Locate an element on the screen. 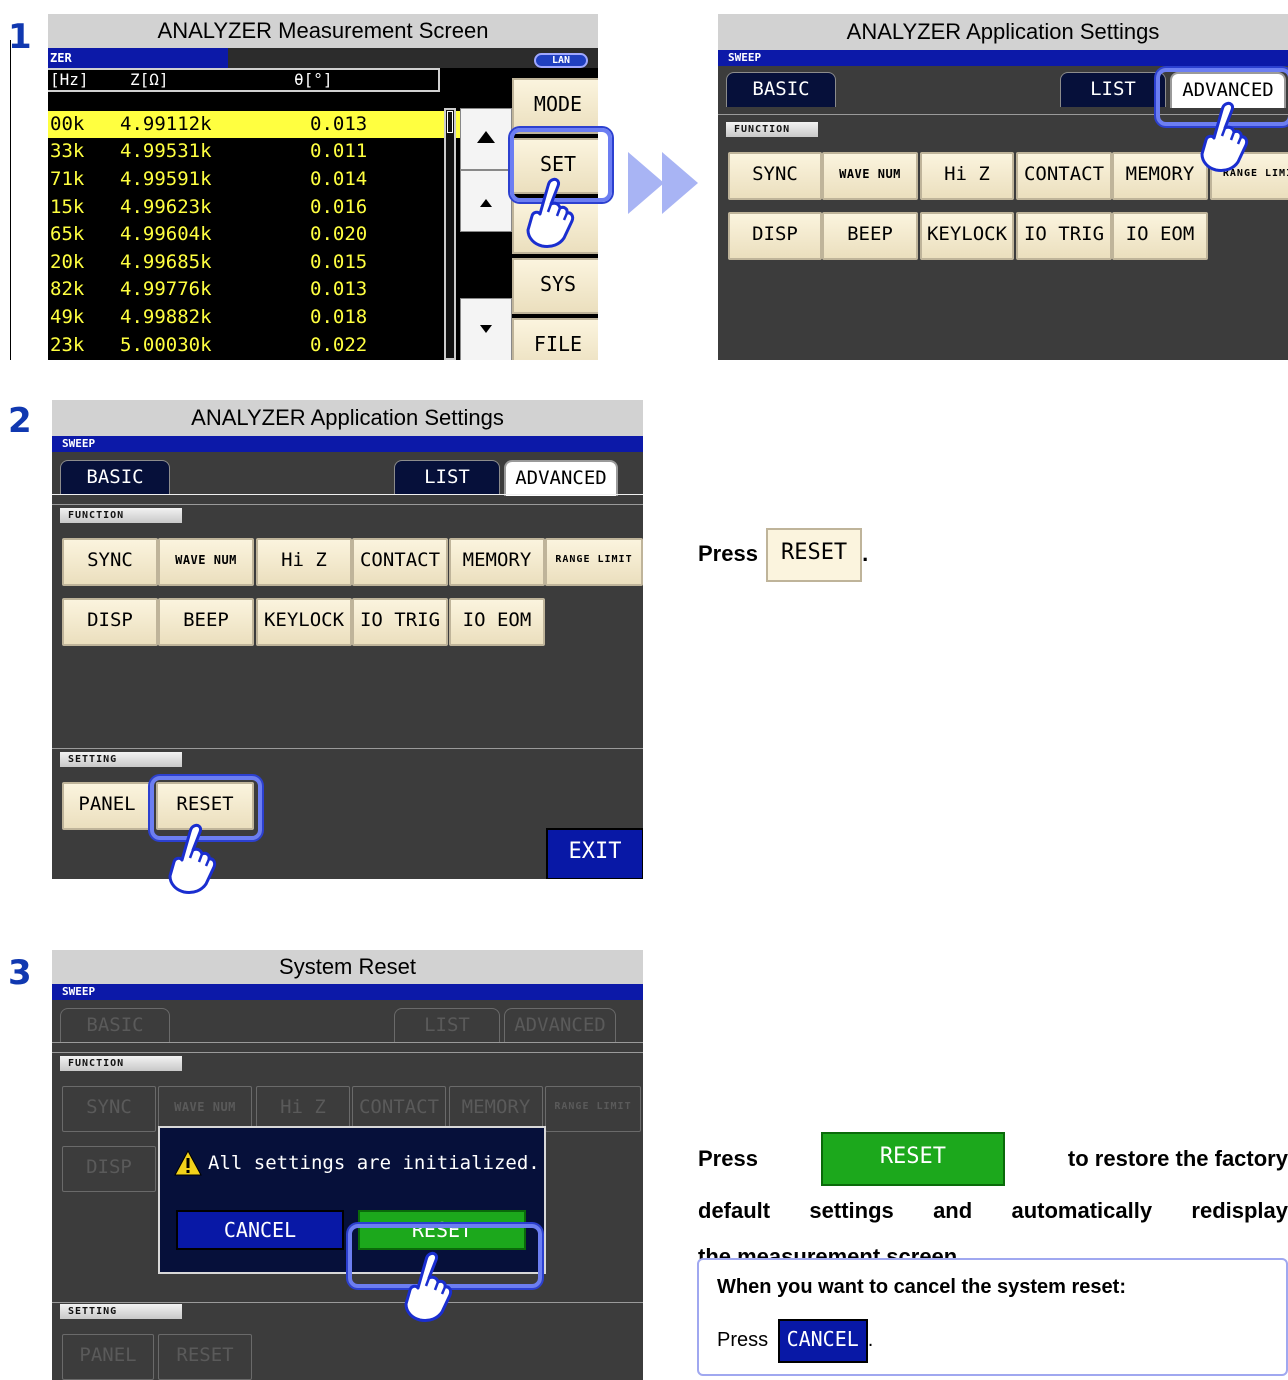 This screenshot has width=1288, height=1380. triangle-up-icon is located at coordinates (486, 137).